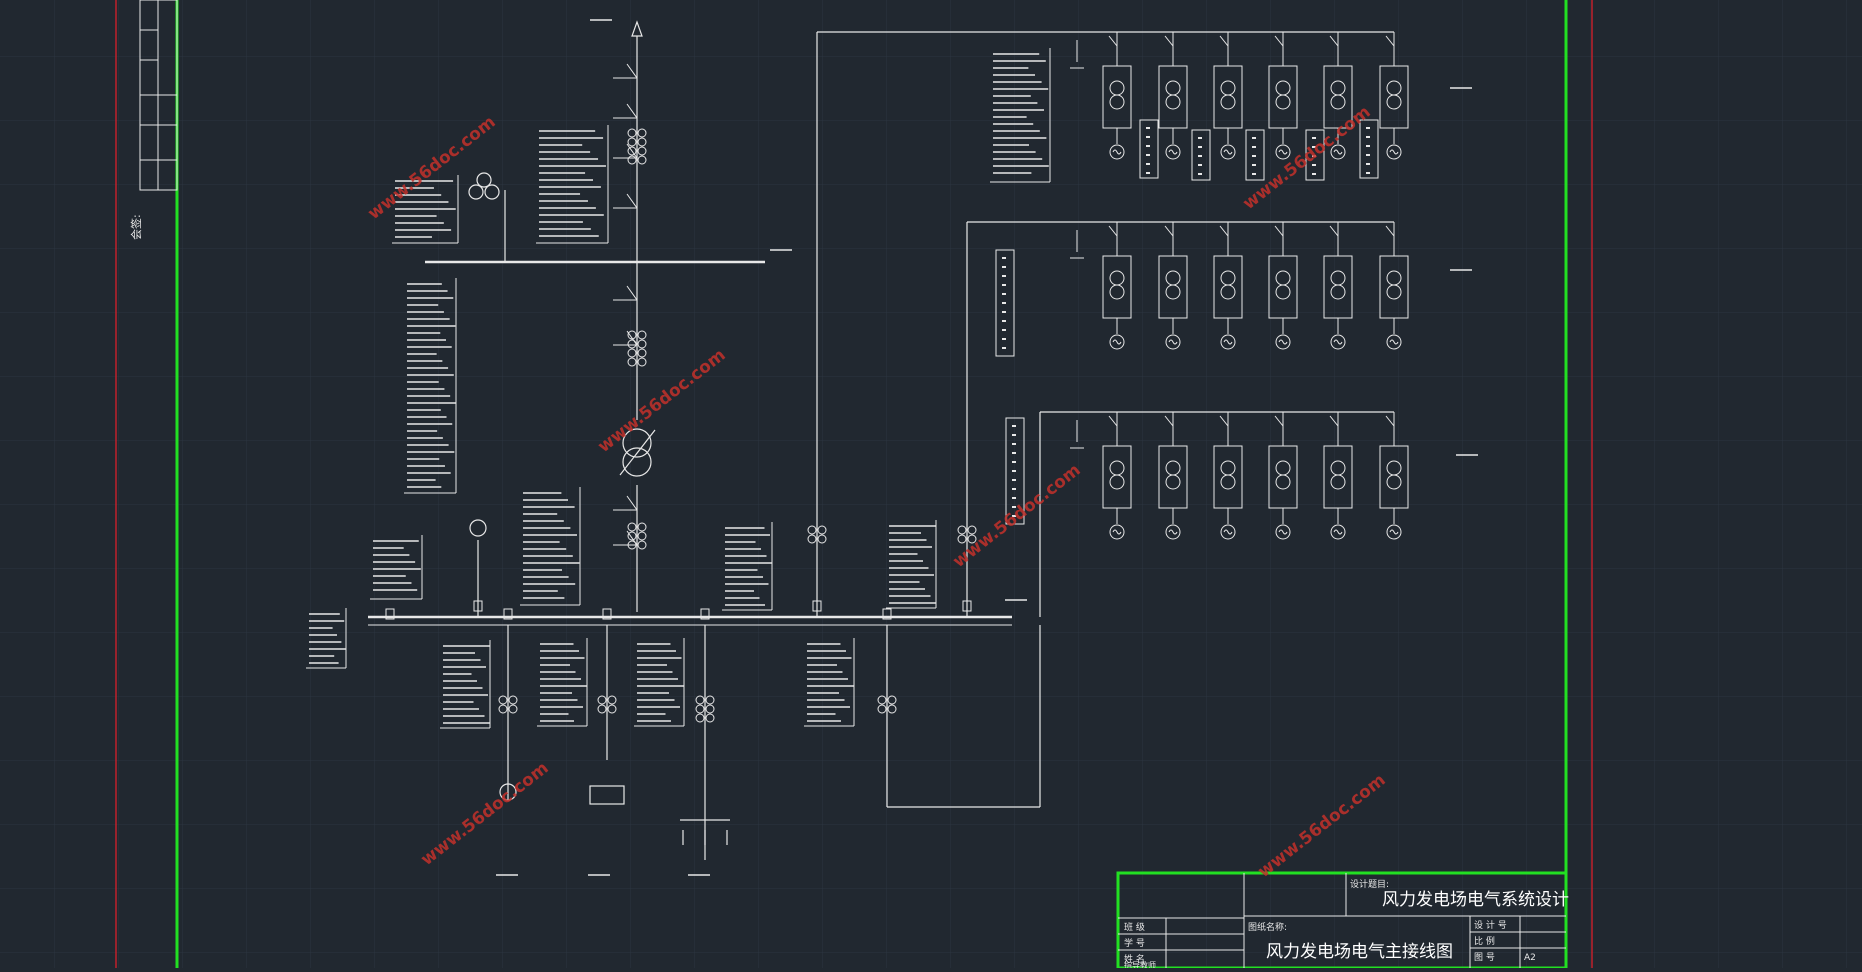 This screenshot has width=1862, height=972. I want to click on row-sheet: 图 号, so click(1484, 957).